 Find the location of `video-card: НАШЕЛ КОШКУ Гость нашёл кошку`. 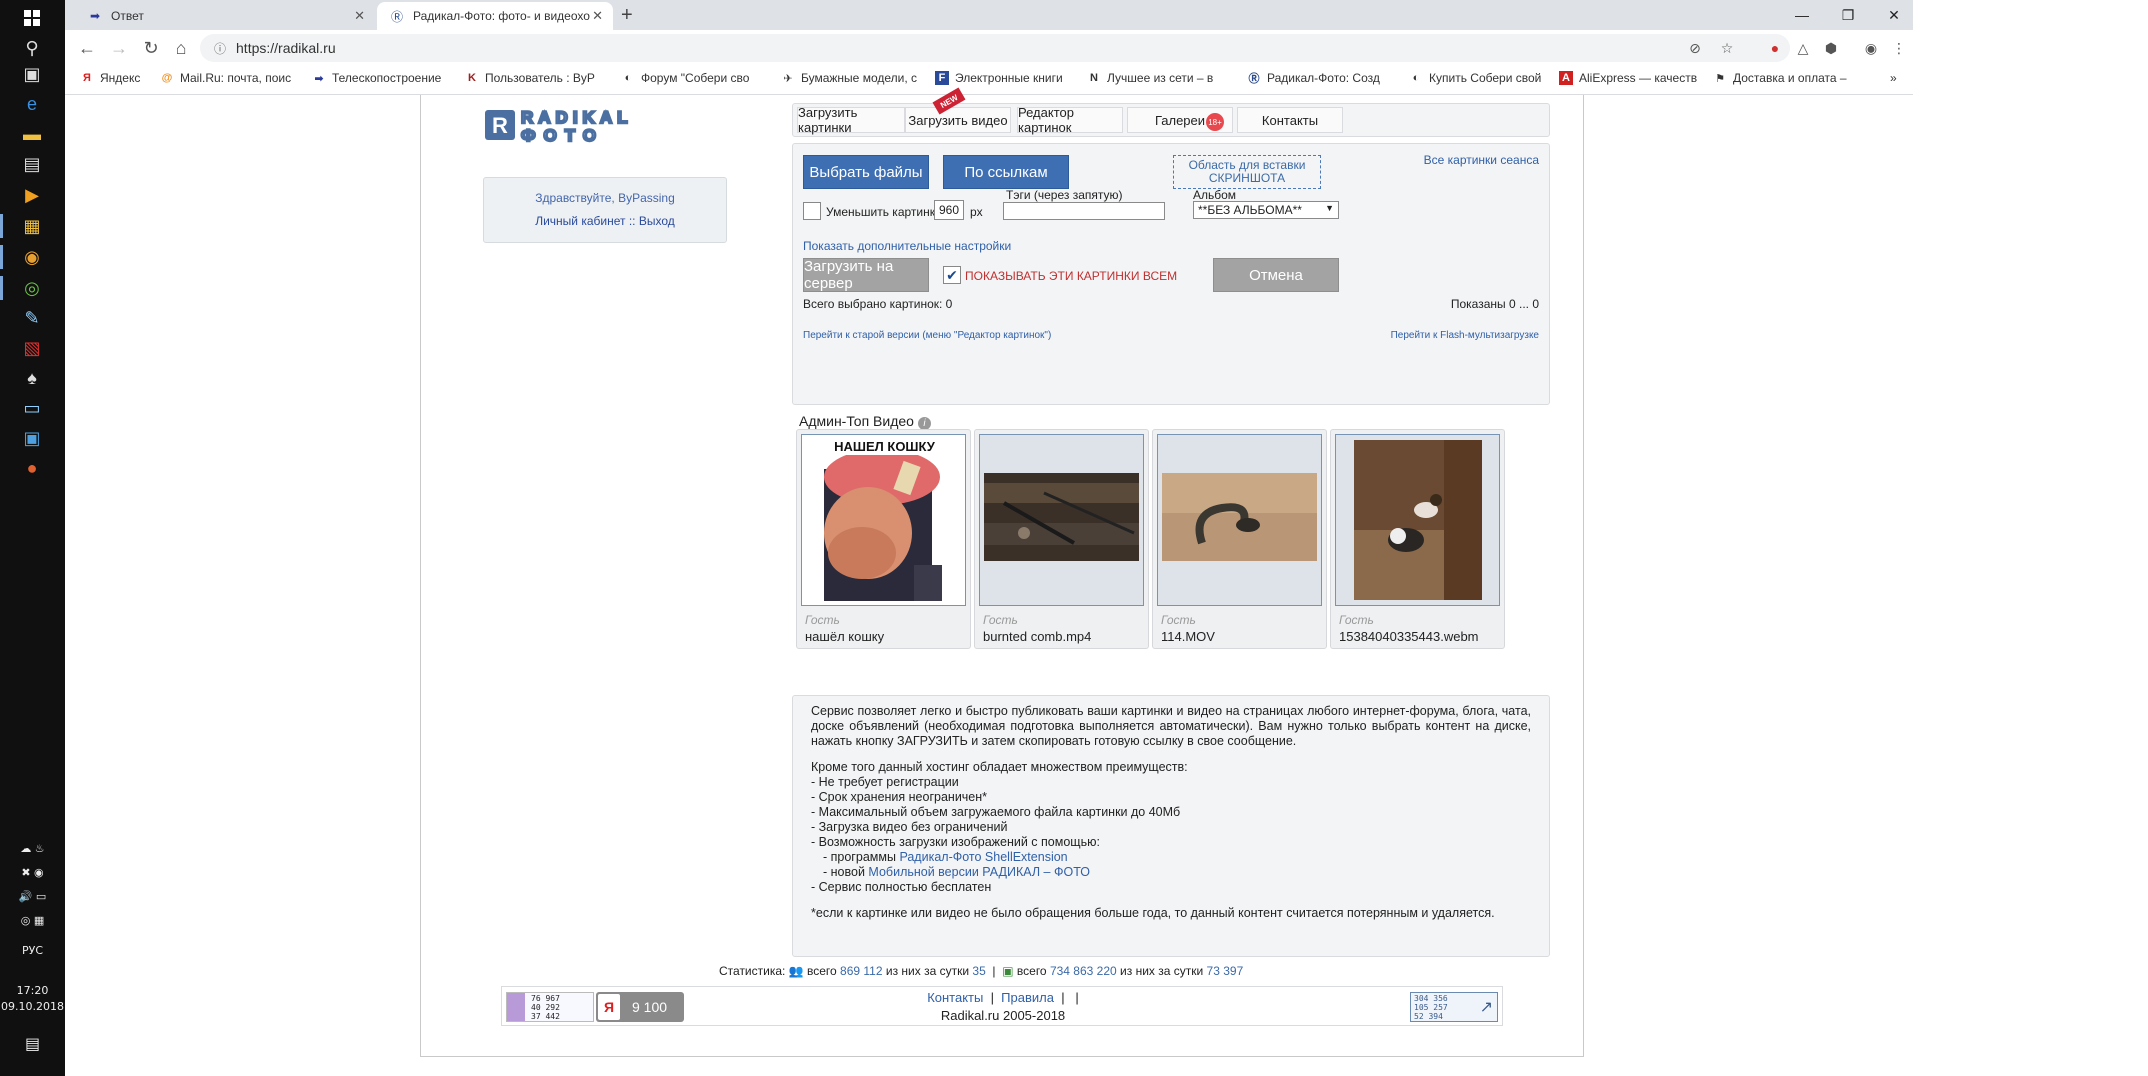

video-card: НАШЕЛ КОШКУ Гость нашёл кошку is located at coordinates (883, 539).